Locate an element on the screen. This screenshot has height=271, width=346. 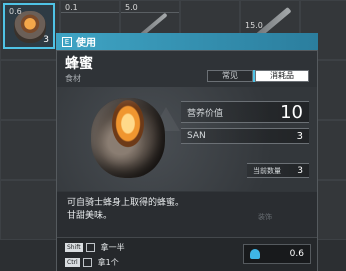
item-name: 蜂蜜 is located at coordinates (79, 64).